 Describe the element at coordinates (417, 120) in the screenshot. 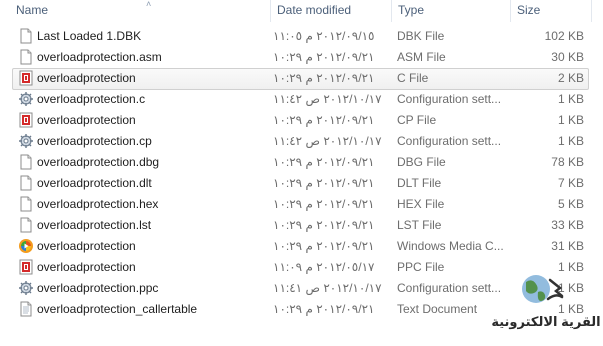

I see `file-type: CP File` at that location.